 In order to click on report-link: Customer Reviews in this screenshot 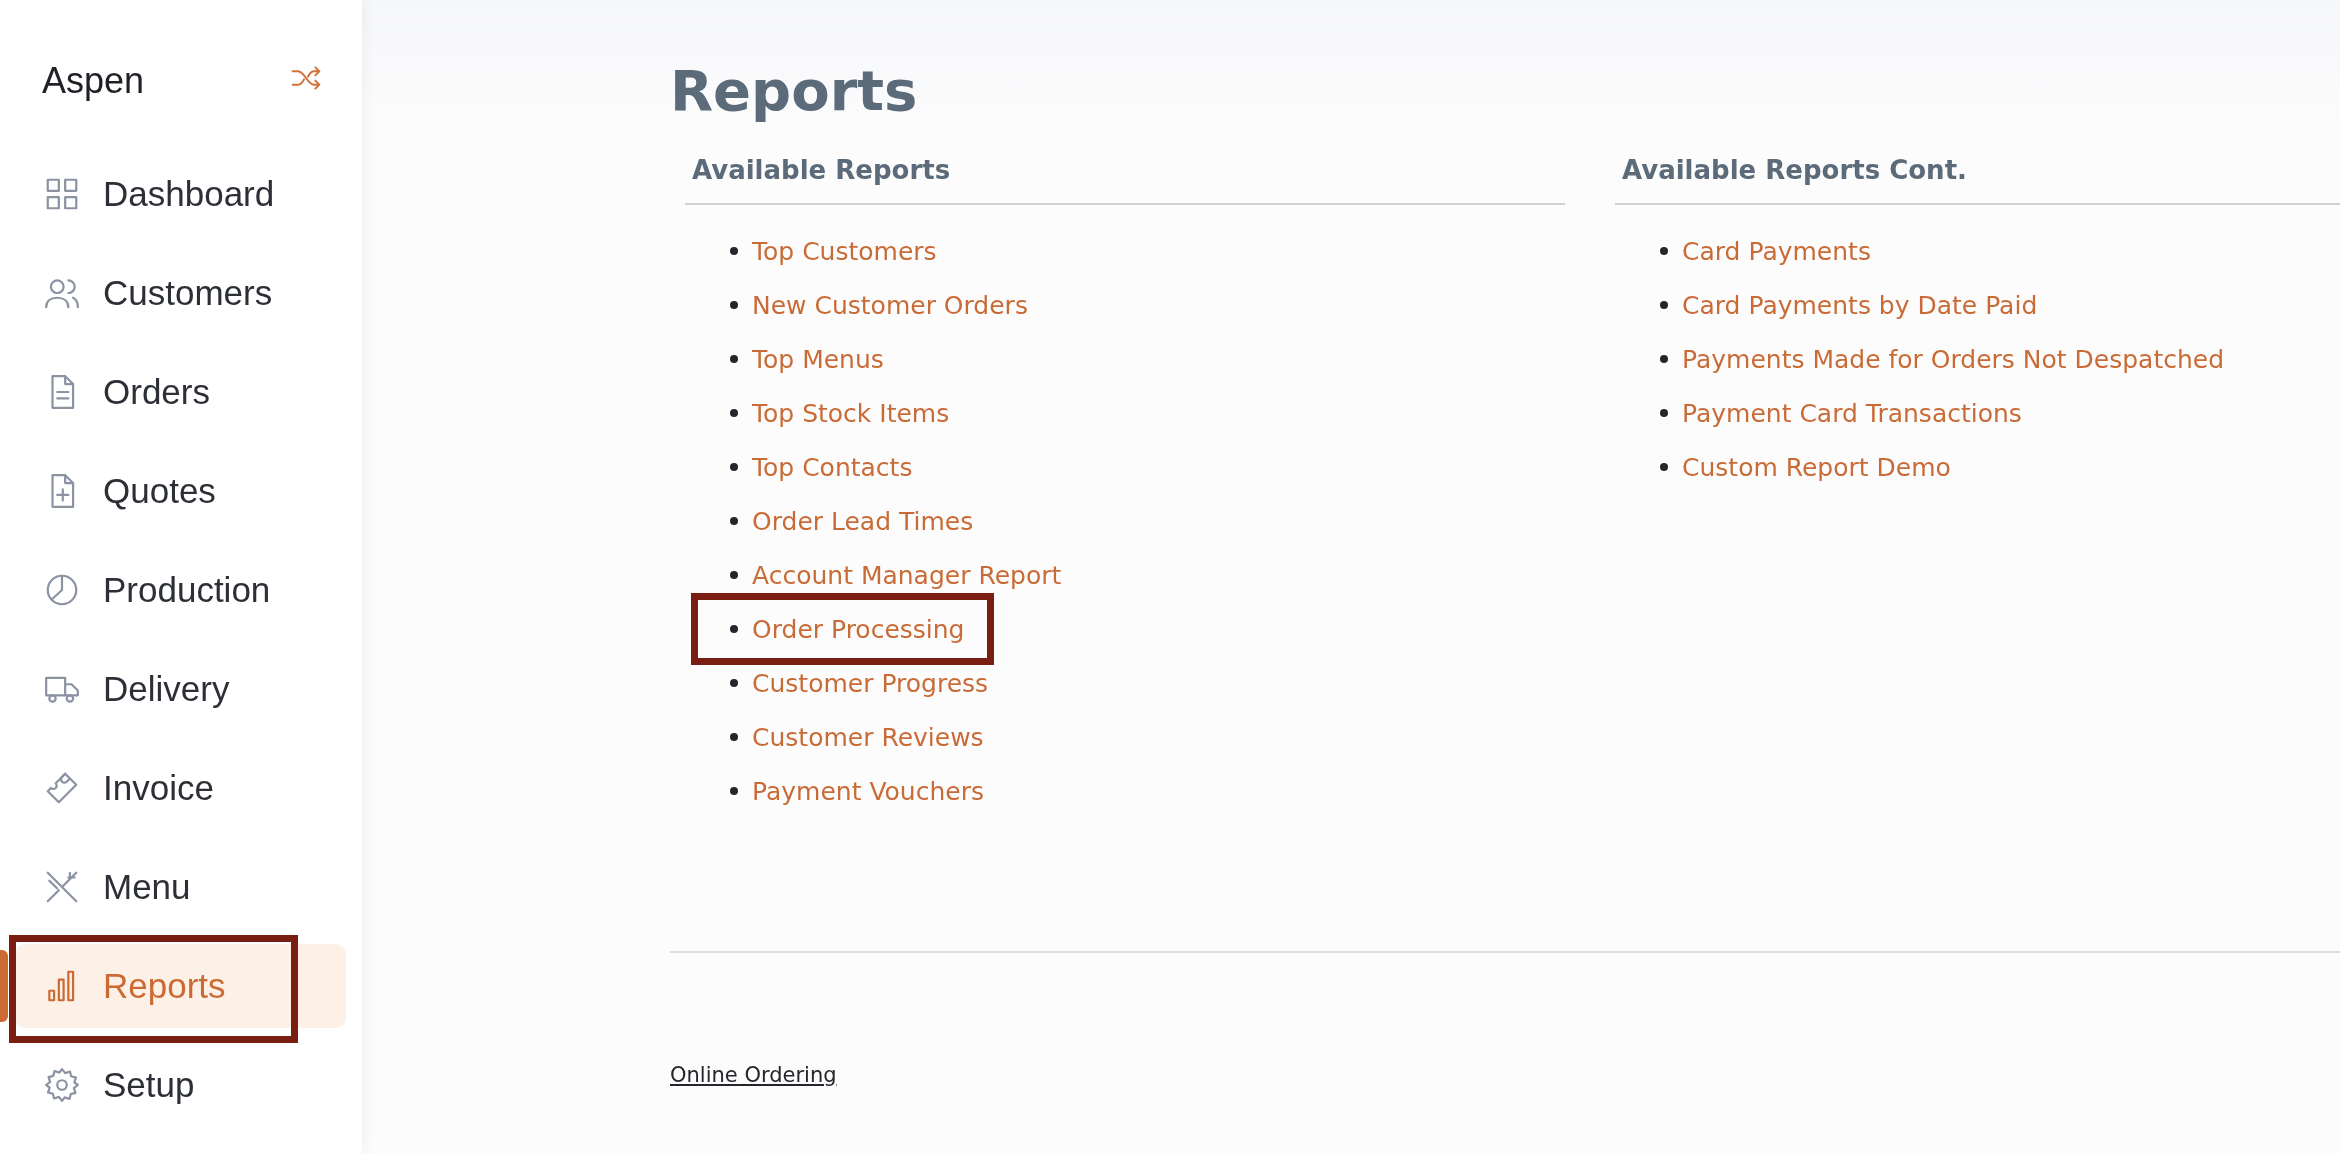, I will do `click(868, 737)`.